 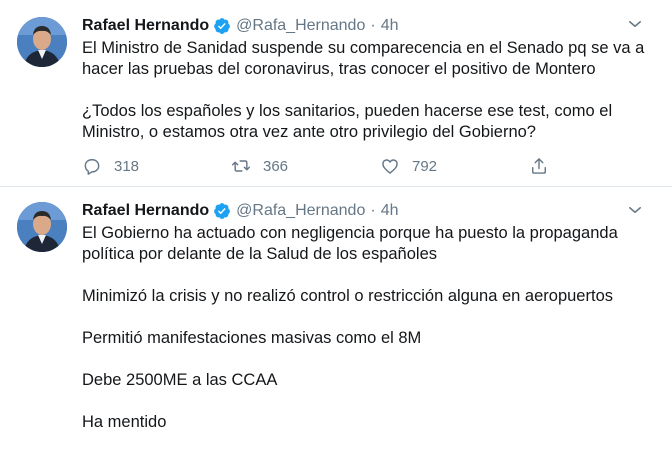 What do you see at coordinates (390, 166) in the screenshot?
I see `like-icon` at bounding box center [390, 166].